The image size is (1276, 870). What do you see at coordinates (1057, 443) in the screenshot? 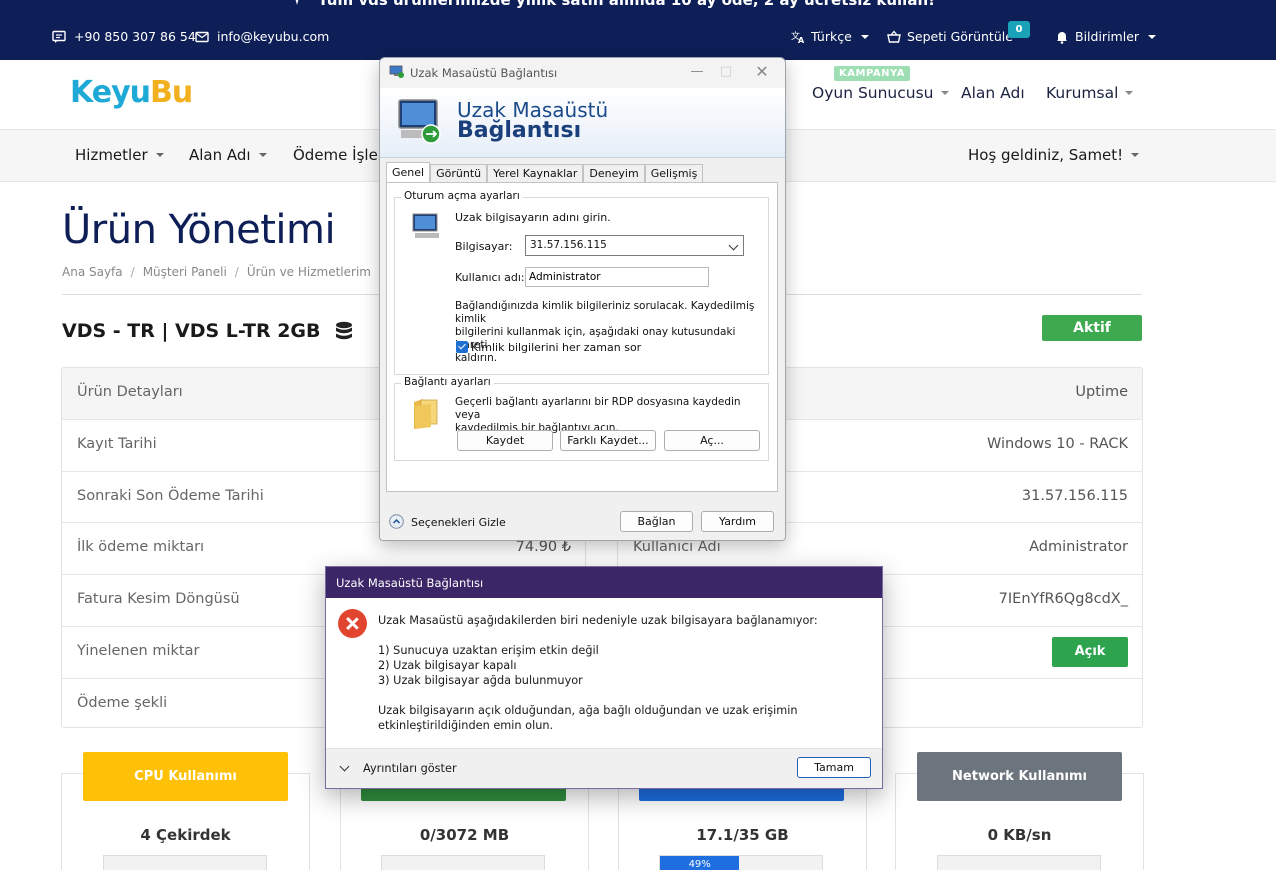
I see `os-value: Windows 10 - RACK` at bounding box center [1057, 443].